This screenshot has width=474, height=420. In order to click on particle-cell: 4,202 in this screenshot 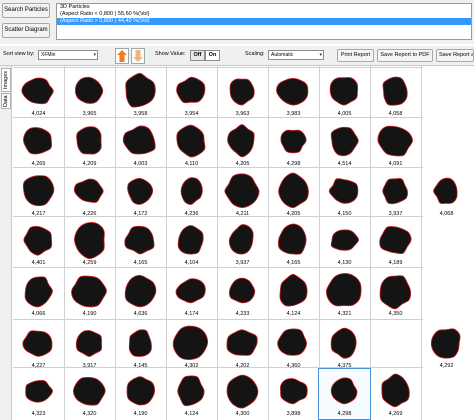, I will do `click(242, 346)`.